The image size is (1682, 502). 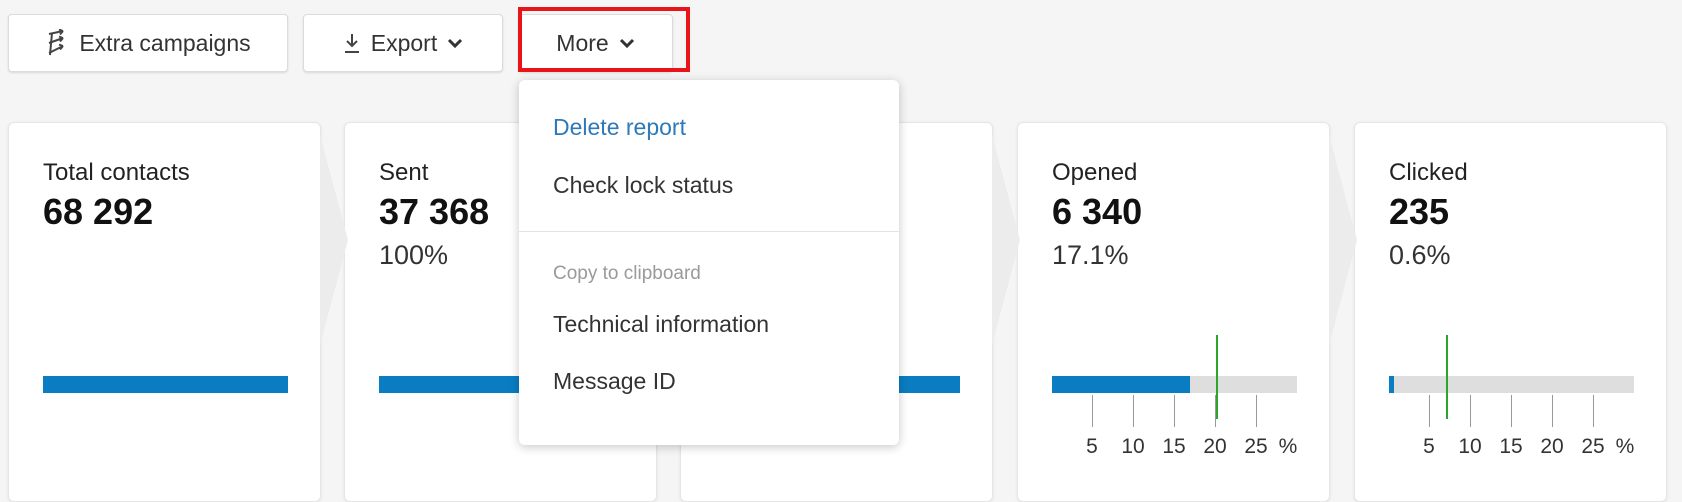 What do you see at coordinates (434, 211) in the screenshot?
I see `card-value: 37 368` at bounding box center [434, 211].